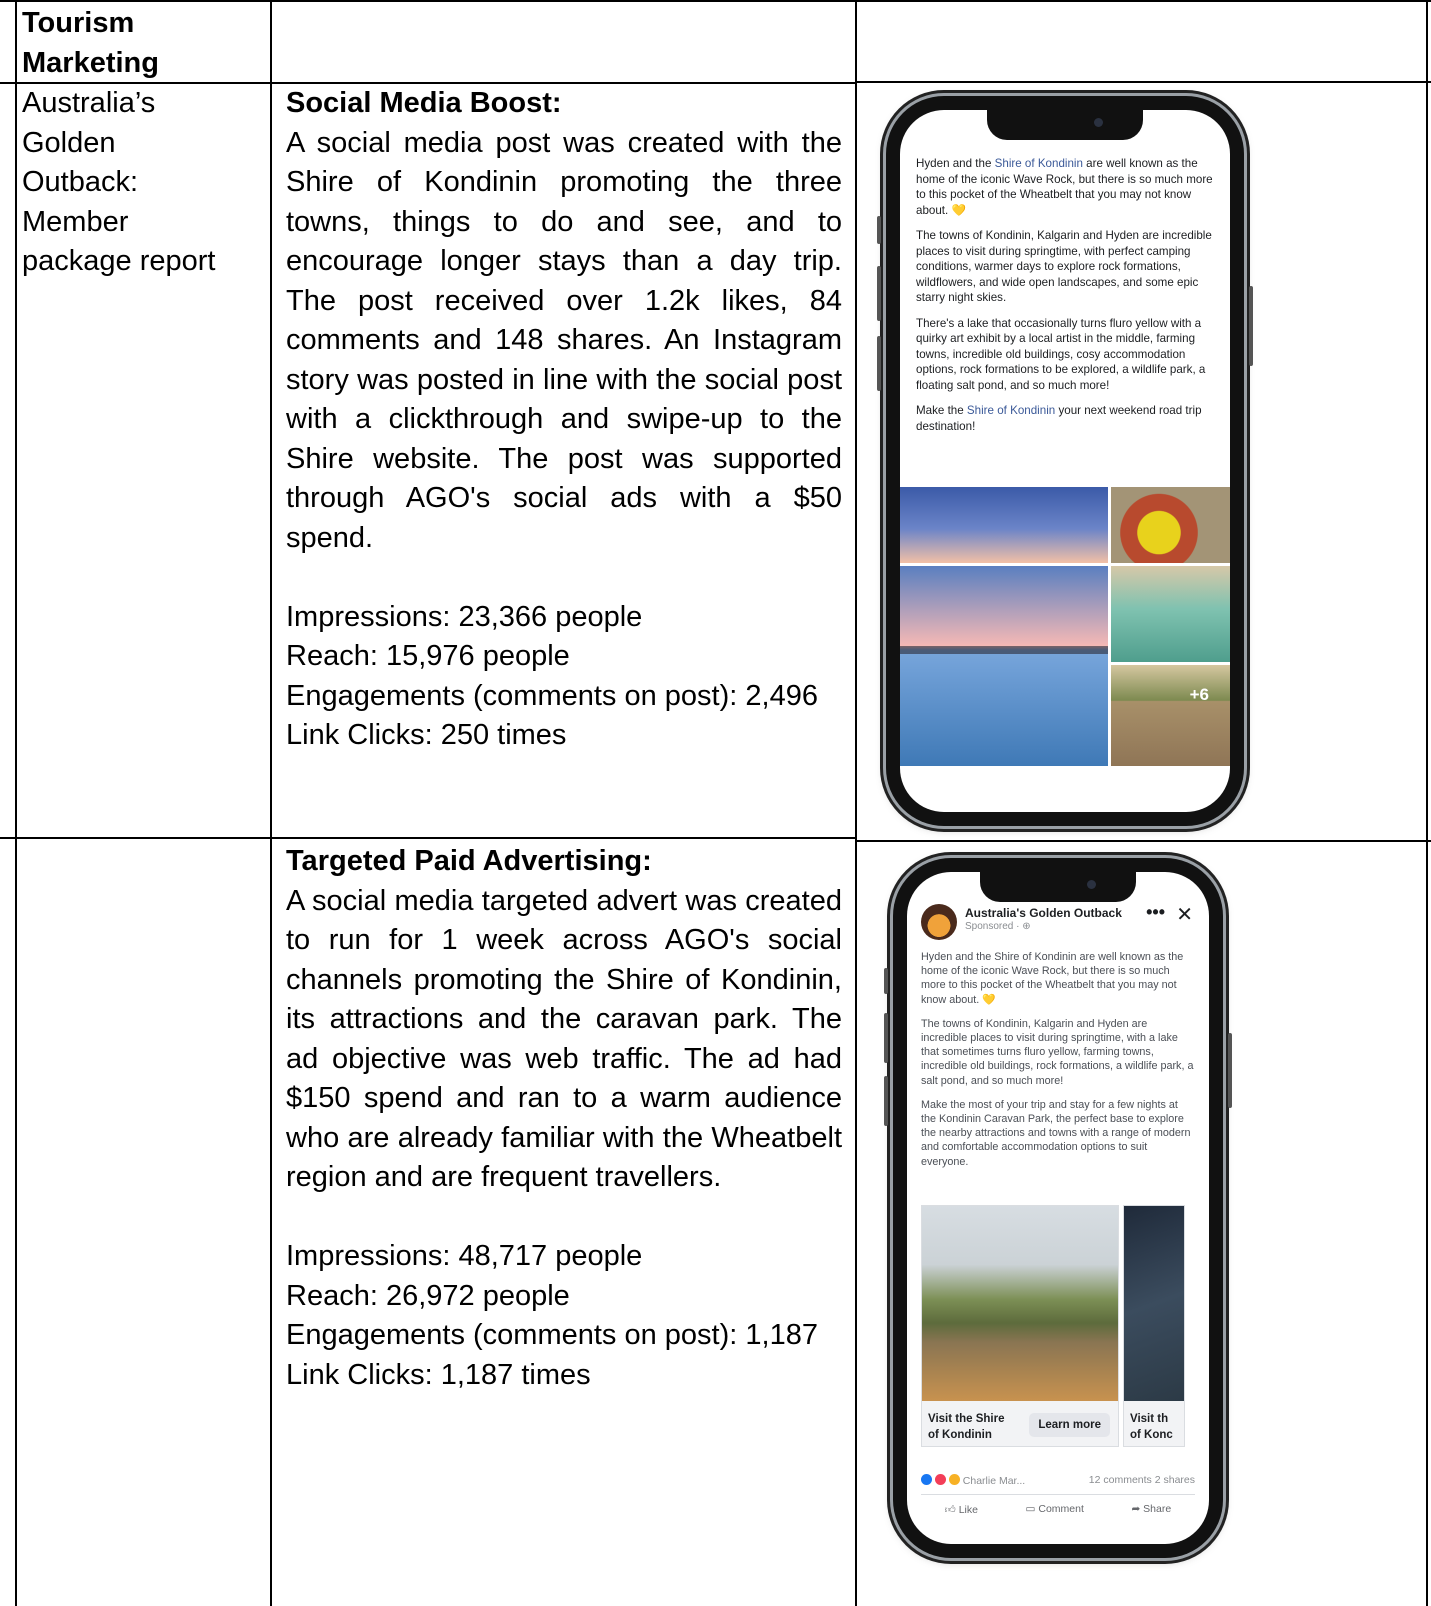 The width and height of the screenshot is (1431, 1606). Describe the element at coordinates (954, 1479) in the screenshot. I see `wow-reaction-icon` at that location.